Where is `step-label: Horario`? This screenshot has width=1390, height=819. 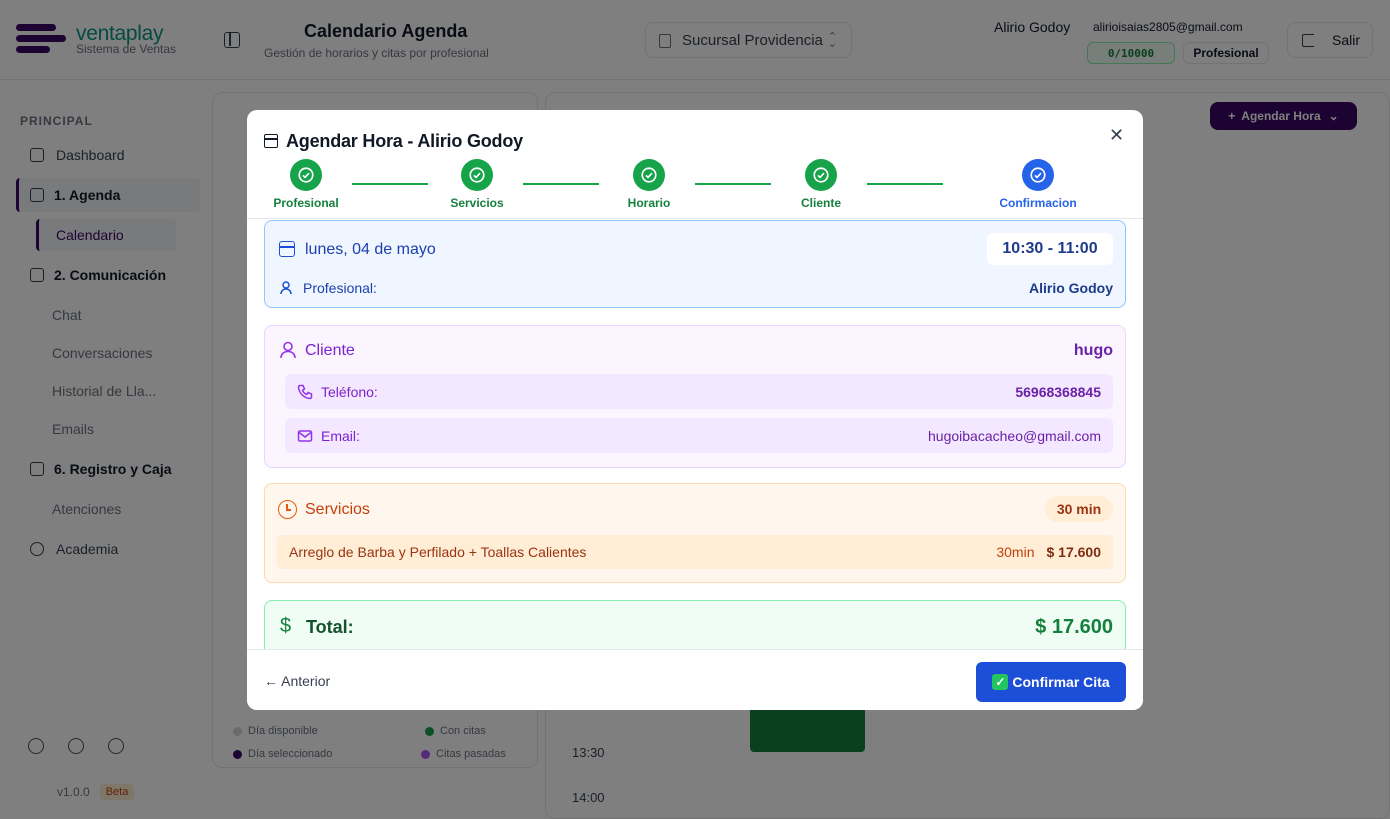 step-label: Horario is located at coordinates (649, 203).